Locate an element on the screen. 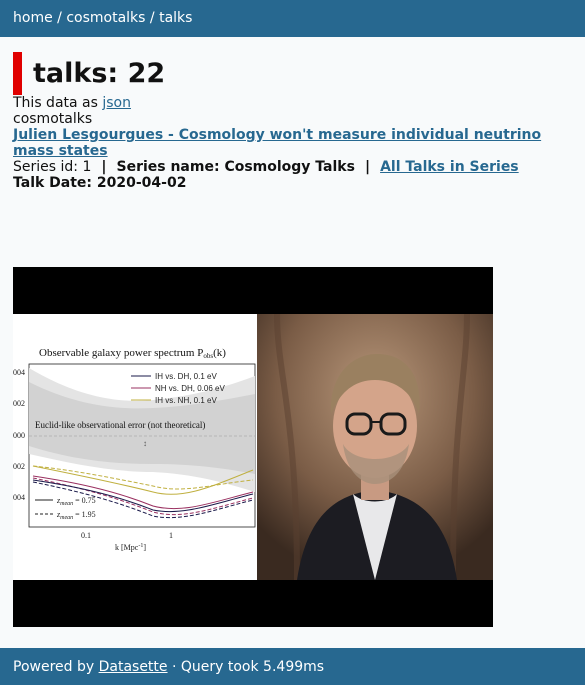 Image resolution: width=585 pixels, height=685 pixels. header-bar: home / cosmotalks / talks is located at coordinates (292, 18).